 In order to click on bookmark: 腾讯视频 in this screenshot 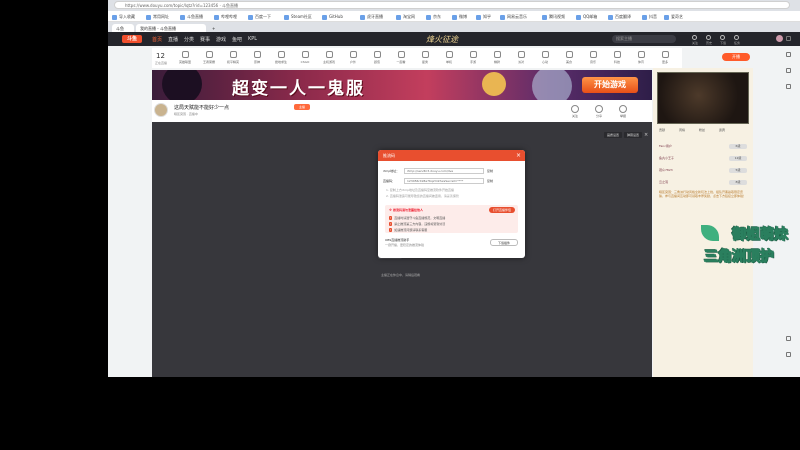, I will do `click(553, 17)`.